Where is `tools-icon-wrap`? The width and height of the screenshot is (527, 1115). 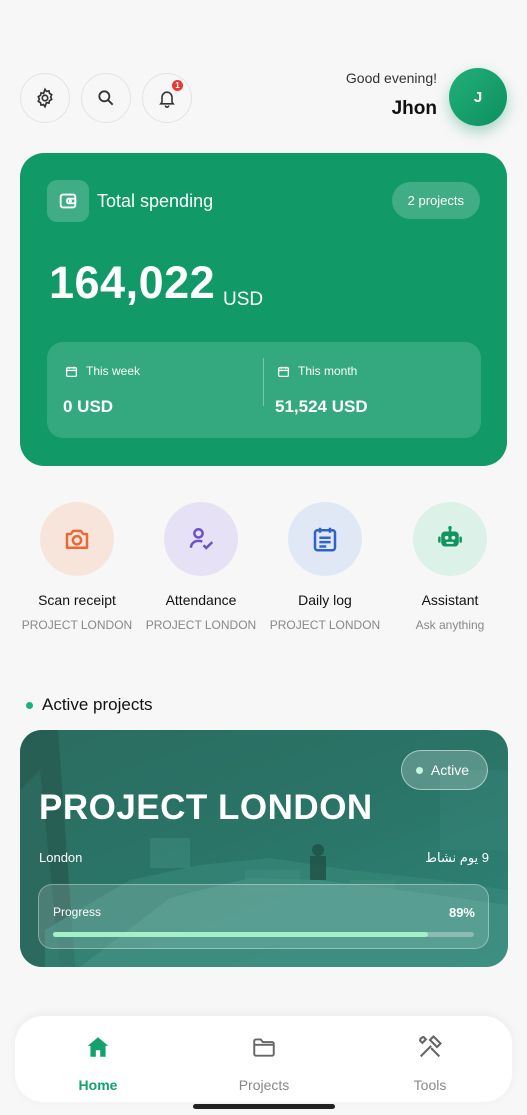 tools-icon-wrap is located at coordinates (430, 1047).